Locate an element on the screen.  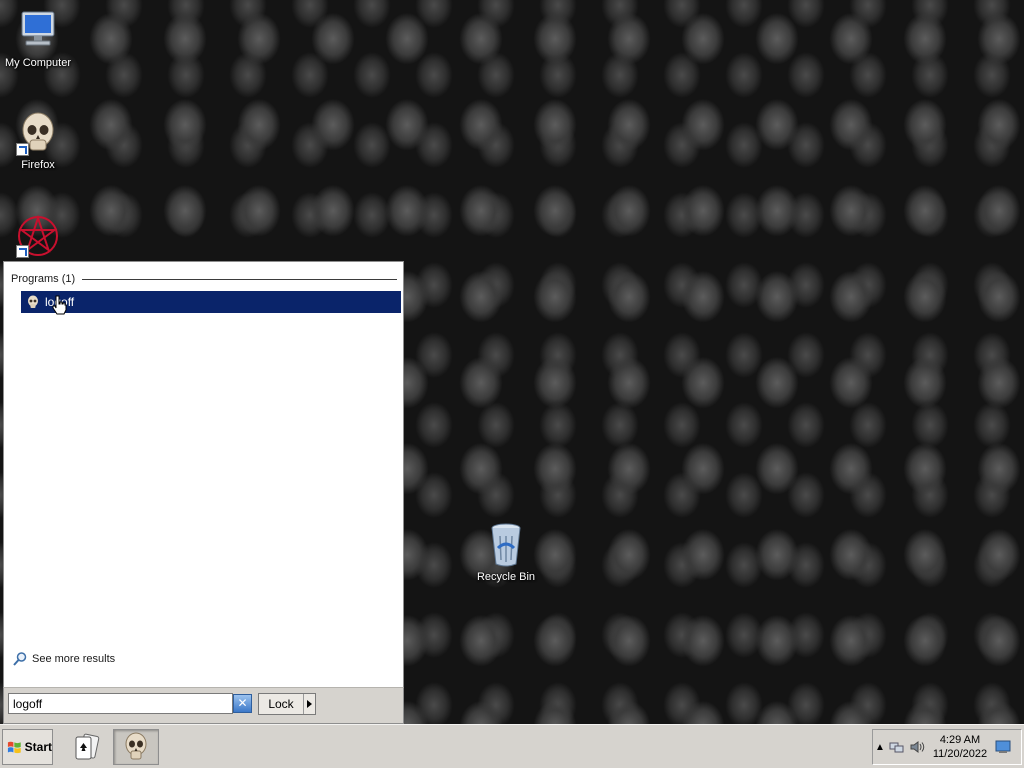
magnifier-icon is located at coordinates (20, 659).